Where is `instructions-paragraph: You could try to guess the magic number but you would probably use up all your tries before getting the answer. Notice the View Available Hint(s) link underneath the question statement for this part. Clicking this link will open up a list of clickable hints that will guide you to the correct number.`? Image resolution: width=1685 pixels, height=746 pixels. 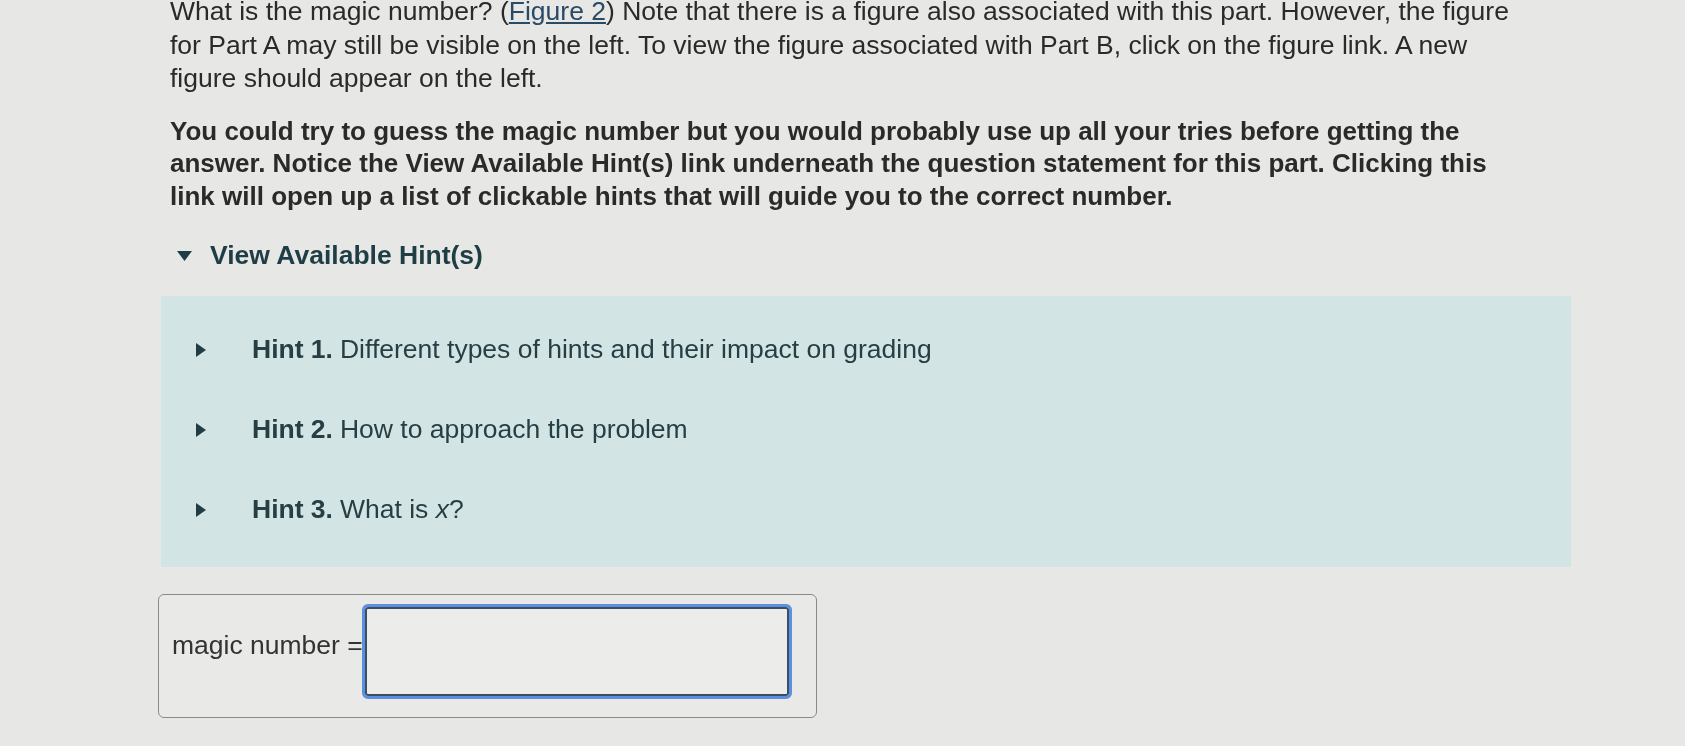
instructions-paragraph: You could try to guess the magic number but you would probably use up all your tries before getting the answer. Notice the View Available Hint(s) link underneath the question statement for this part. Clicking this link will open up a list of clickable hints that will guide you to the correct number. is located at coordinates (829, 163).